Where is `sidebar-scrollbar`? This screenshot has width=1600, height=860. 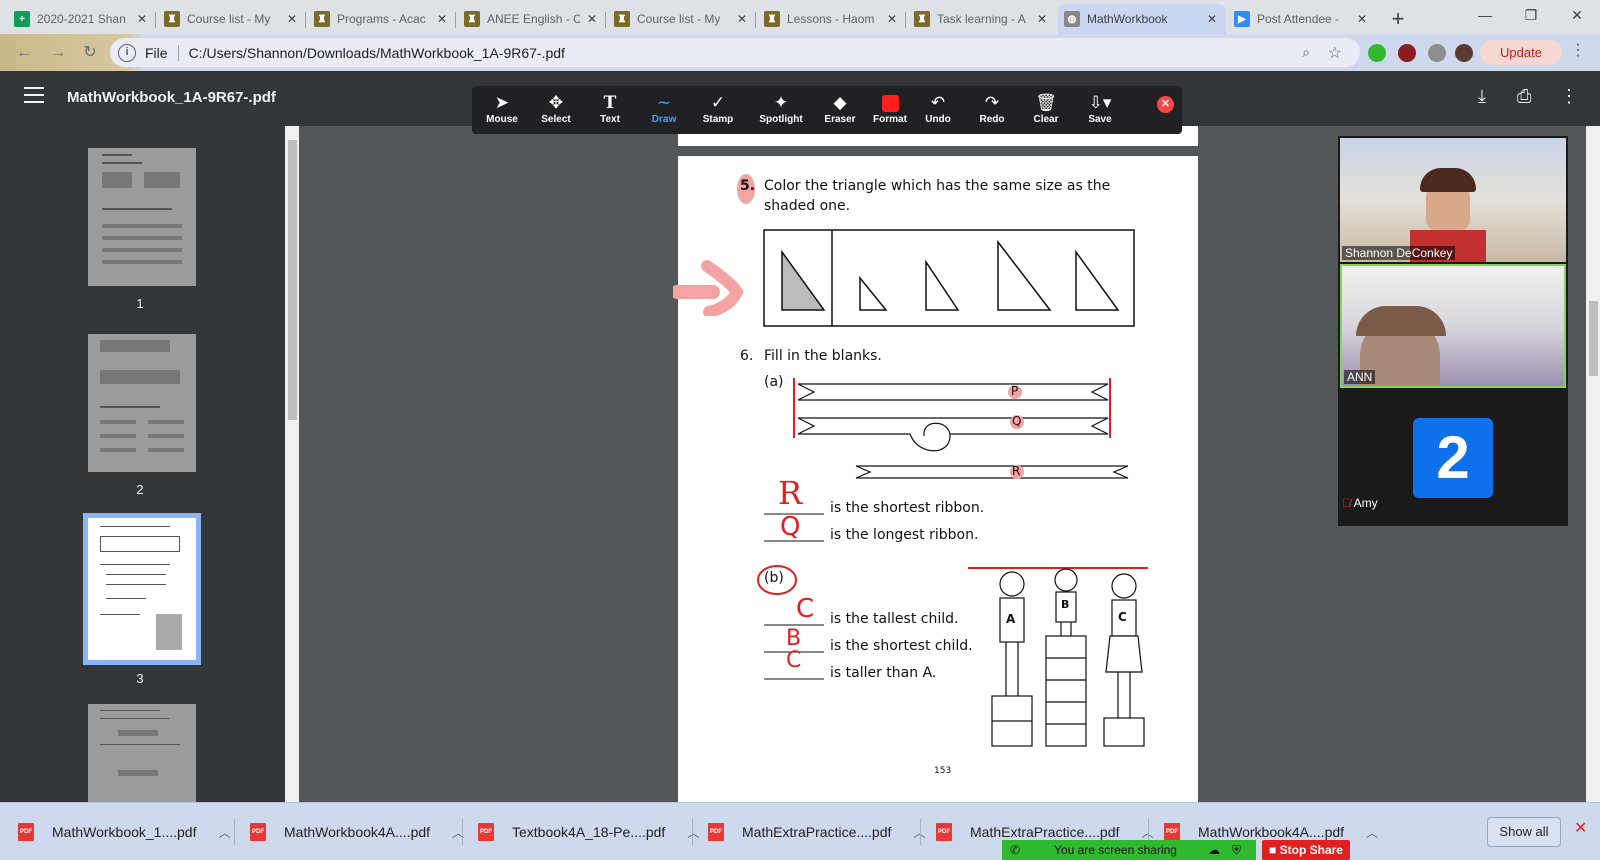 sidebar-scrollbar is located at coordinates (292, 464).